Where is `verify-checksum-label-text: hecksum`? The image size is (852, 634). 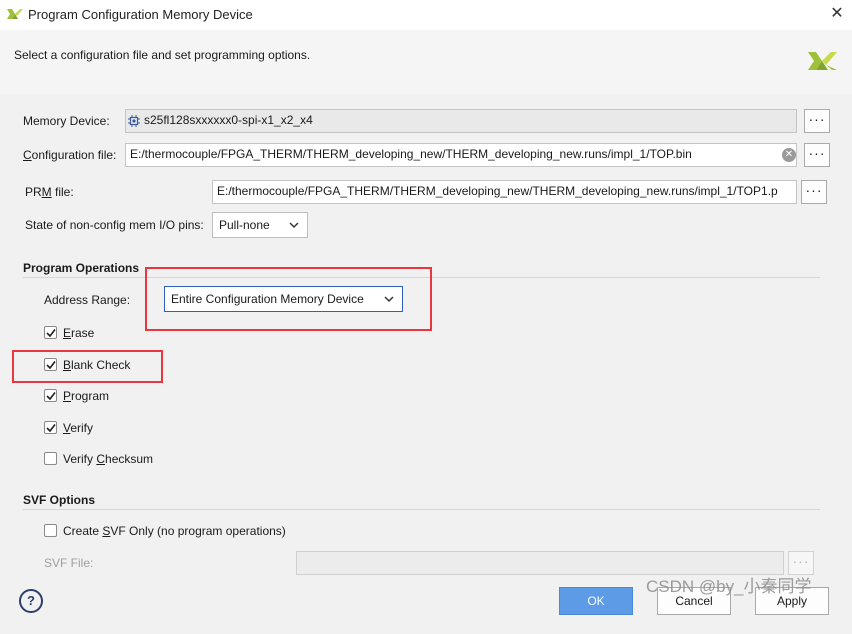
verify-checksum-label-text: hecksum is located at coordinates (129, 459).